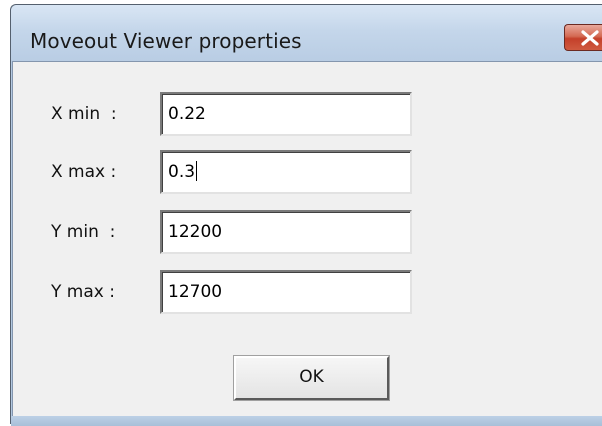 The image size is (602, 426). Describe the element at coordinates (197, 171) in the screenshot. I see `text-caret` at that location.